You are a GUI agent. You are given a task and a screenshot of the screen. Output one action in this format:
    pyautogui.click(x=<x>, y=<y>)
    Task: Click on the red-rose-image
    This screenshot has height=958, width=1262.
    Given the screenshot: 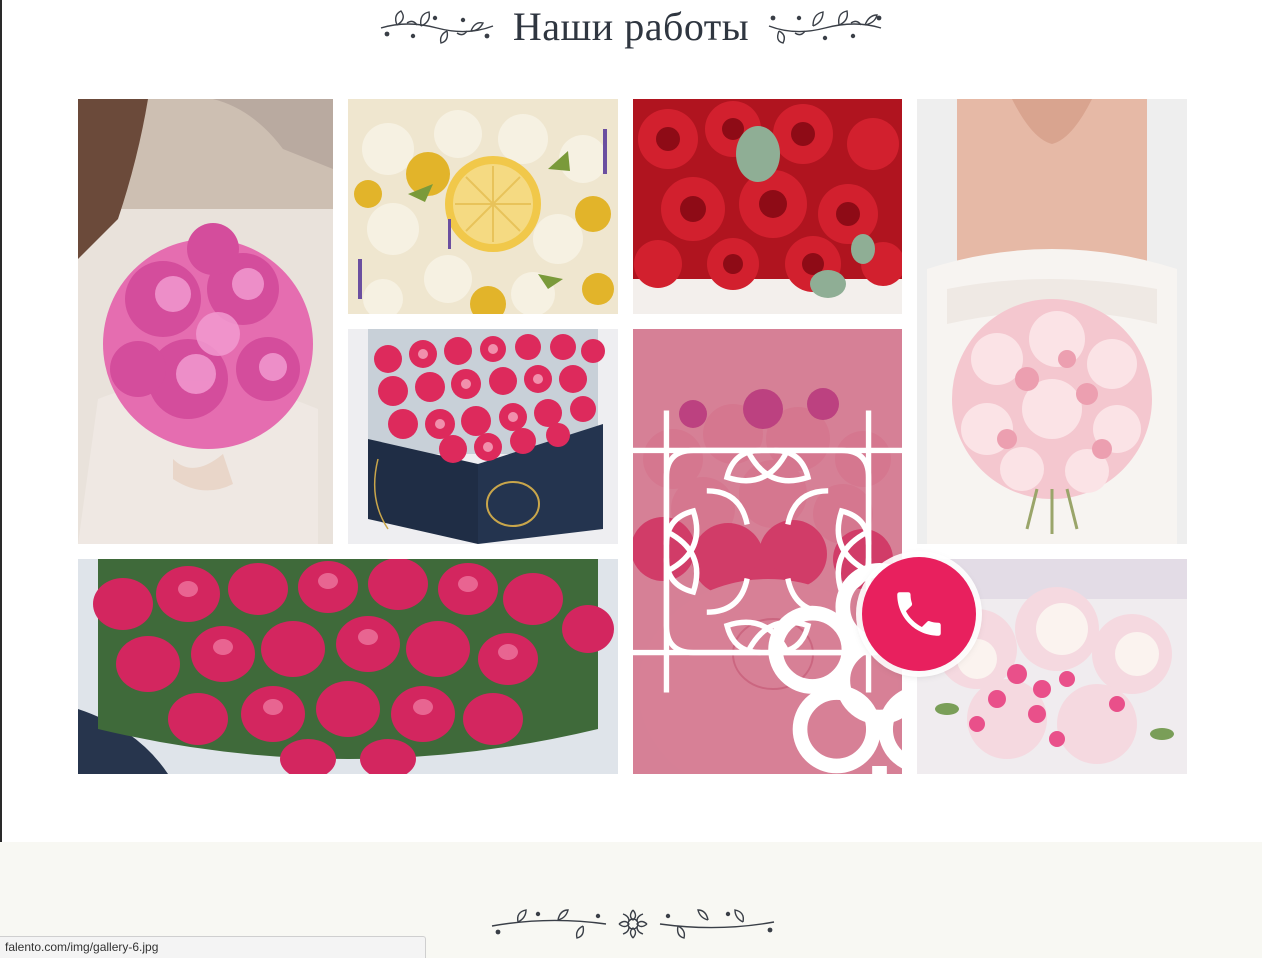 What is the action you would take?
    pyautogui.click(x=767, y=206)
    